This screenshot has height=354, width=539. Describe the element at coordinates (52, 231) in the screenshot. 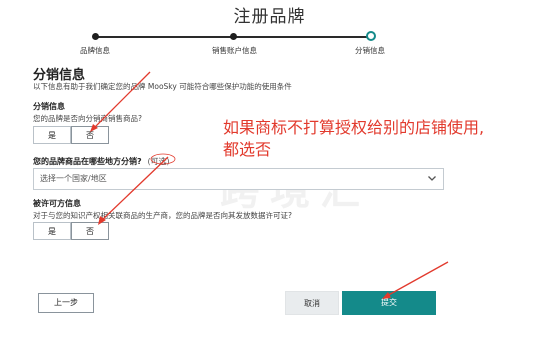

I see `q3-option-yes: 是` at that location.